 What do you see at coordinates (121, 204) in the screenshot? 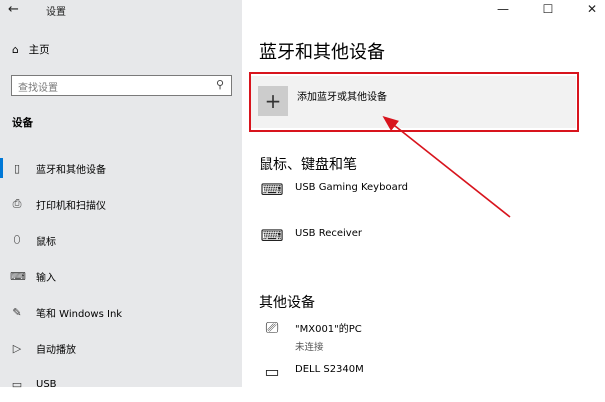
I see `sidebar-item-printers: ⎙ 打印机和扫描仪` at bounding box center [121, 204].